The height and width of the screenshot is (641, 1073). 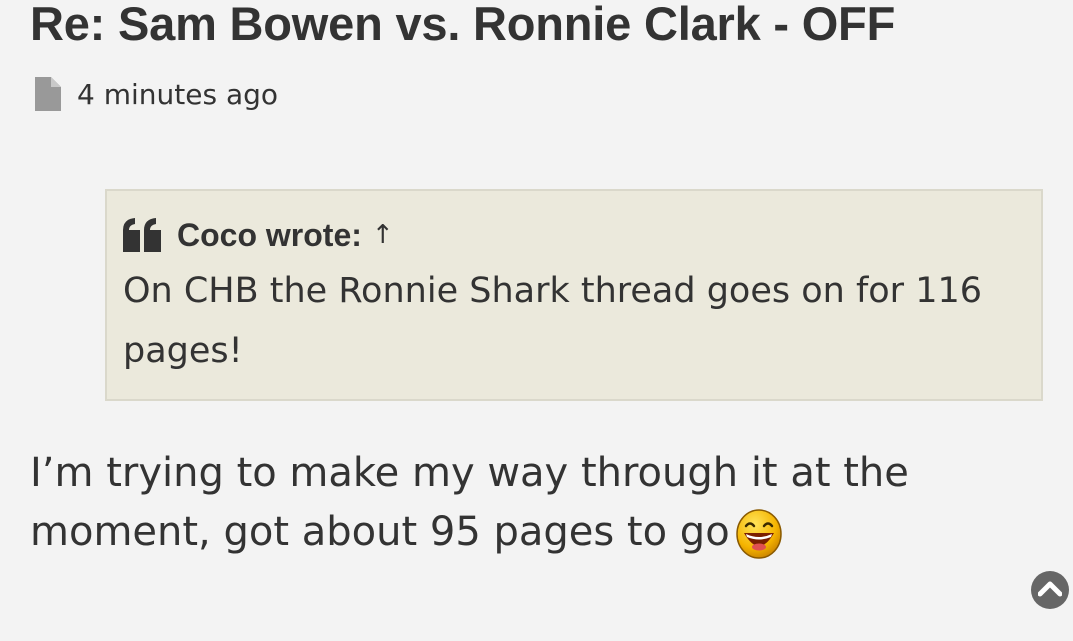 I want to click on quote-author: Coco wrote:, so click(x=269, y=234).